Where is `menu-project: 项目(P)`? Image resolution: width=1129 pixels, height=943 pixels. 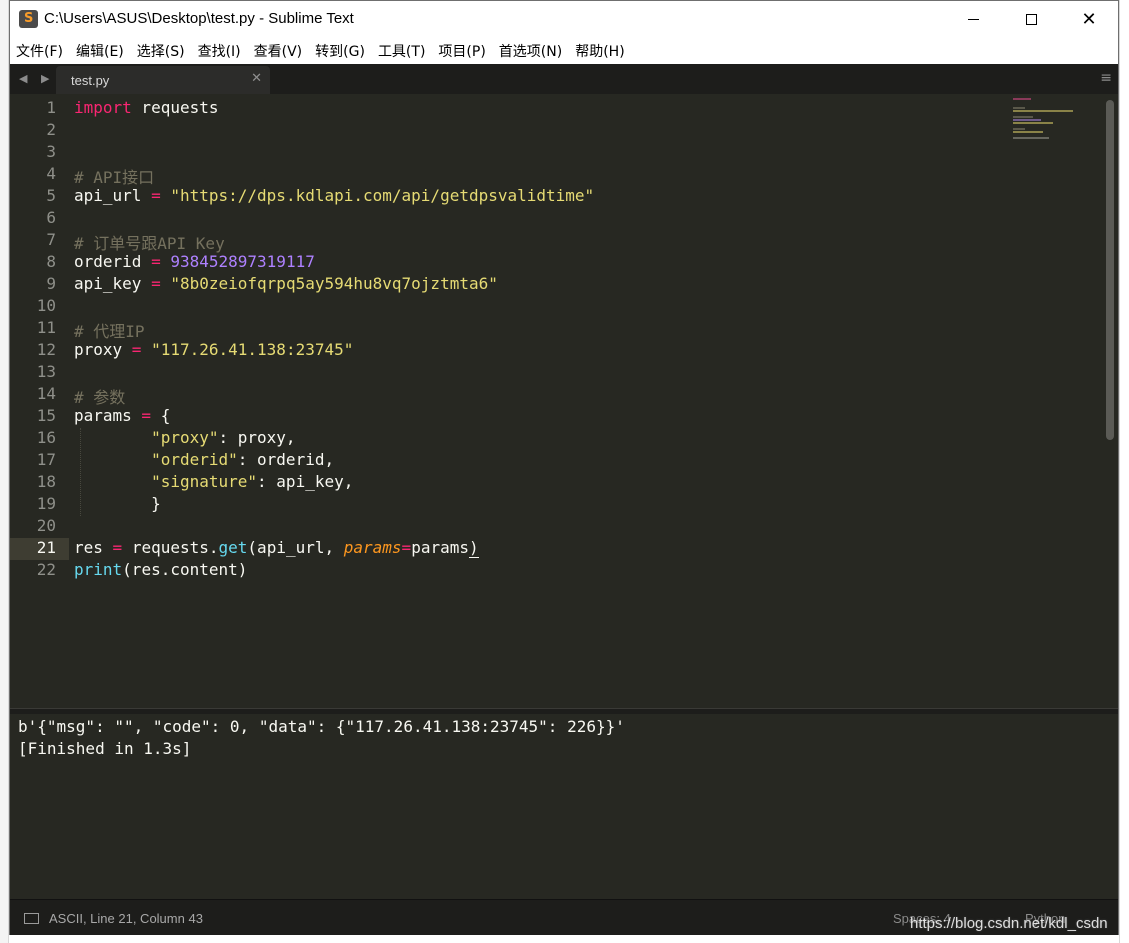
menu-project: 项目(P) is located at coordinates (461, 51).